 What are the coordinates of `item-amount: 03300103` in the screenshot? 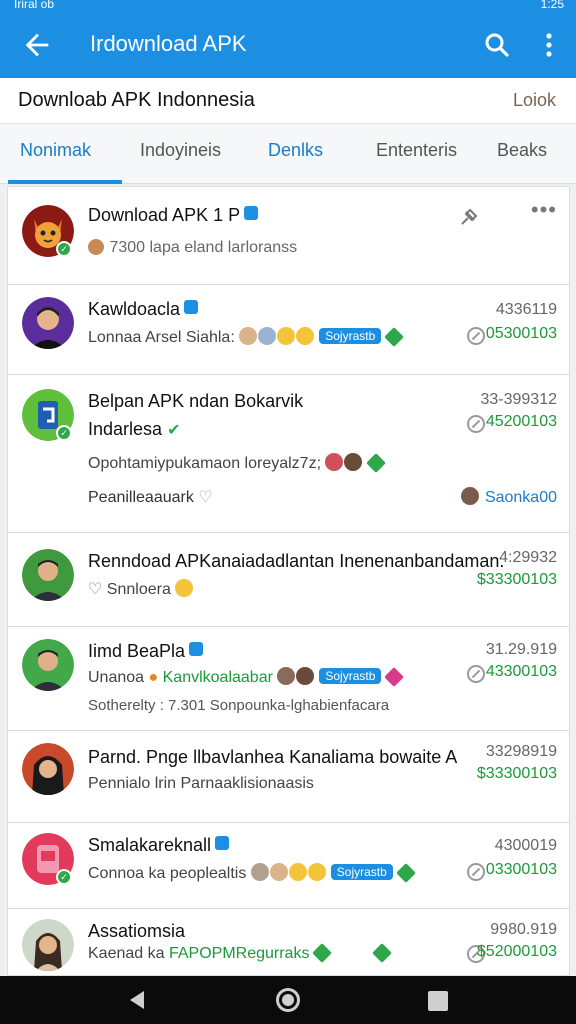 It's located at (521, 869).